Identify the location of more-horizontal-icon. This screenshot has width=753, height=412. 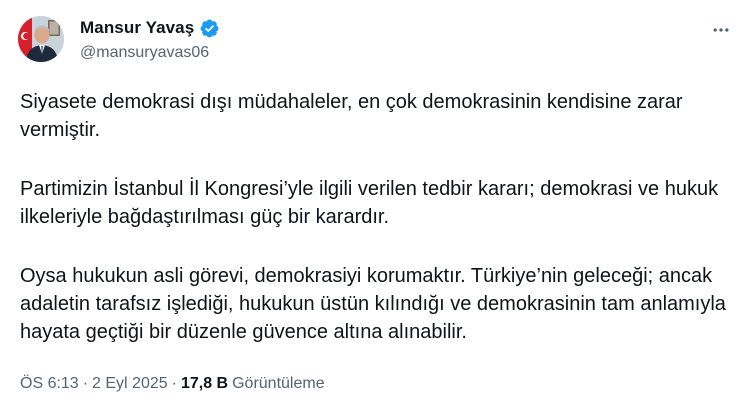
(721, 30).